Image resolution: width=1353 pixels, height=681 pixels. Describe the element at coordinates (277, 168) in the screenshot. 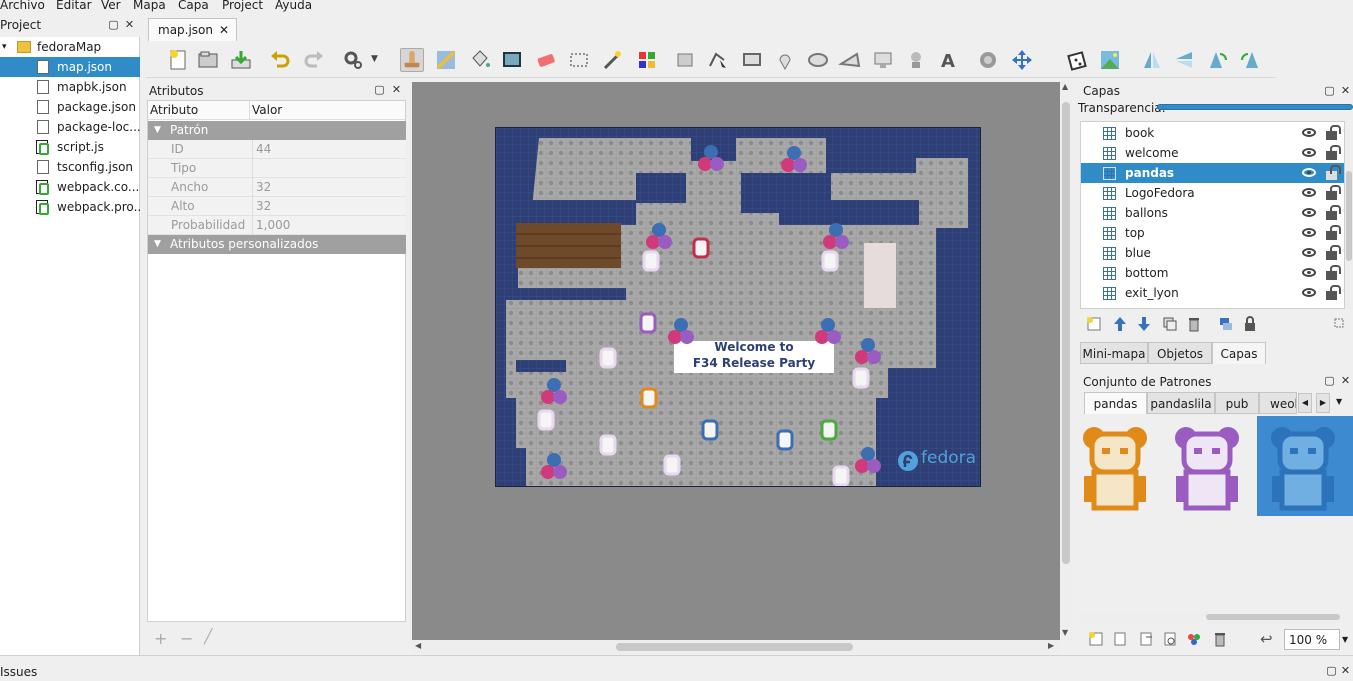

I see `table-row: Tipo` at that location.